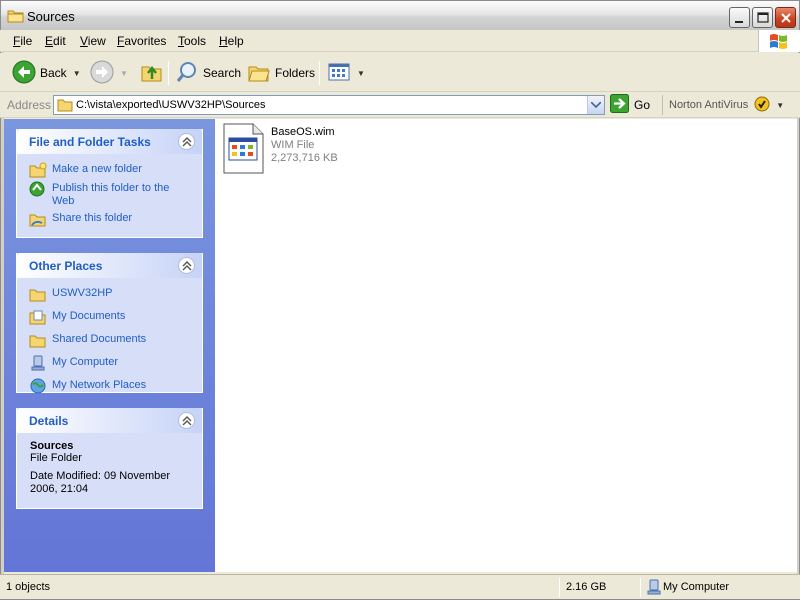  Describe the element at coordinates (110, 317) in the screenshot. I see `place-my-documents: My Documents` at that location.